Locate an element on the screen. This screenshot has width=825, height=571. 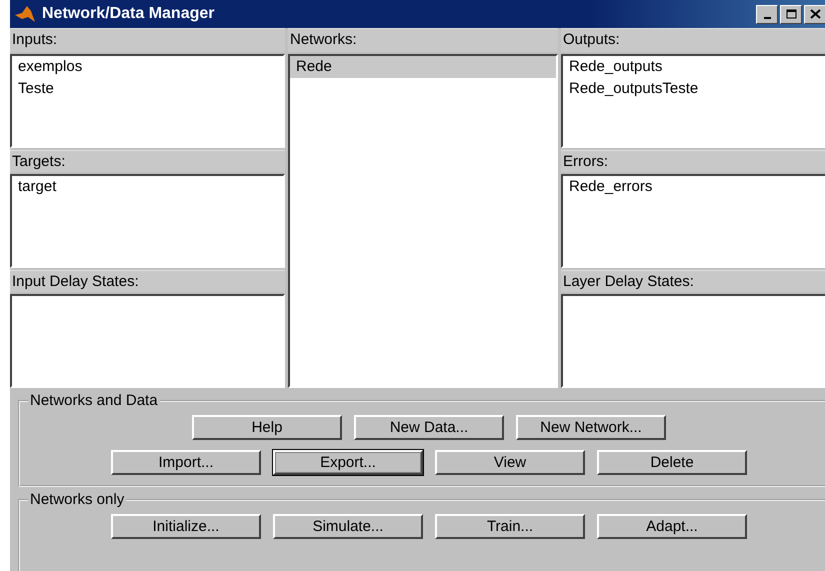
panel-label: Inputs: is located at coordinates (147, 40).